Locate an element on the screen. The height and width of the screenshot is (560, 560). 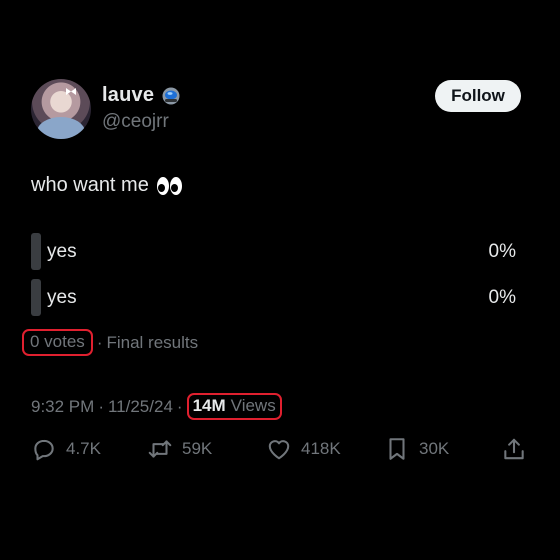
views-label: Views is located at coordinates (253, 405).